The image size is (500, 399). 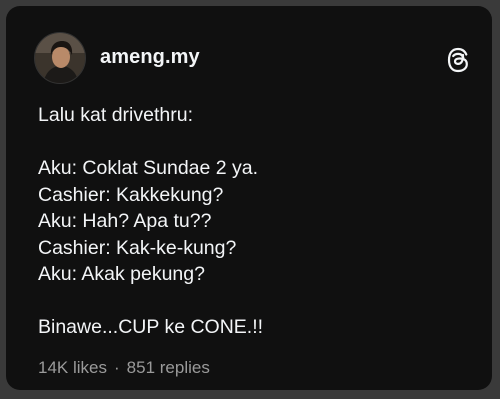 What do you see at coordinates (72, 367) in the screenshot?
I see `likes-count: 14K likes` at bounding box center [72, 367].